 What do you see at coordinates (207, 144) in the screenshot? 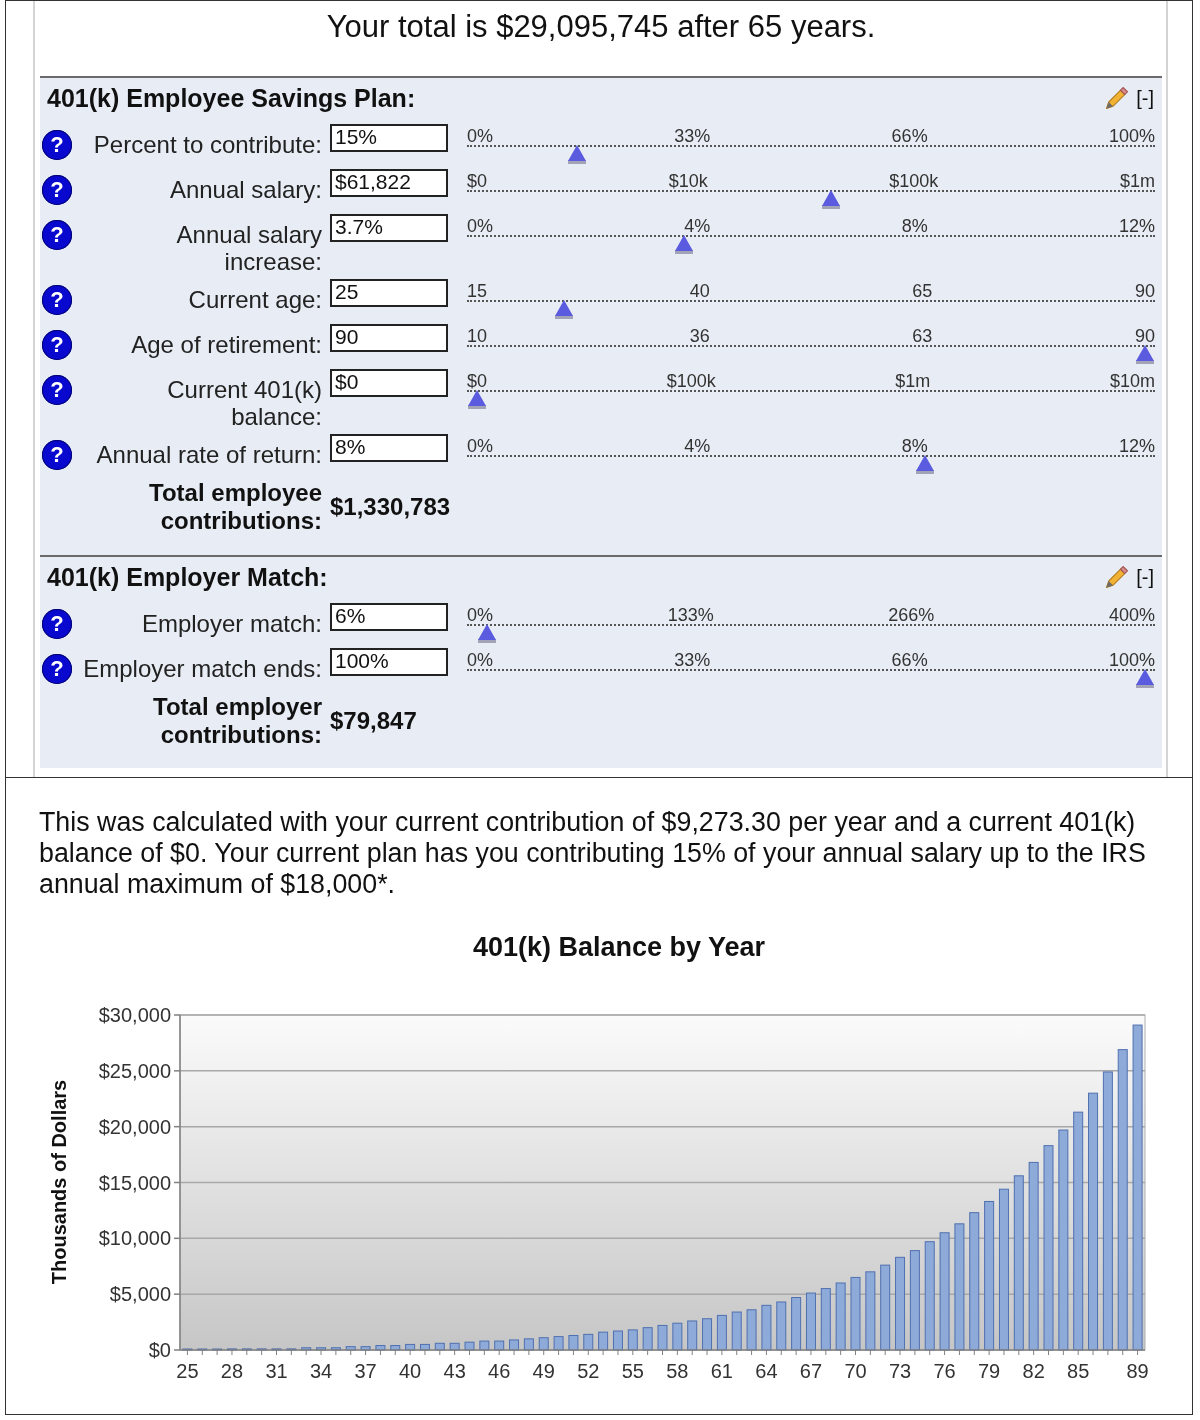
I see `field-label: Percent to contribute:` at bounding box center [207, 144].